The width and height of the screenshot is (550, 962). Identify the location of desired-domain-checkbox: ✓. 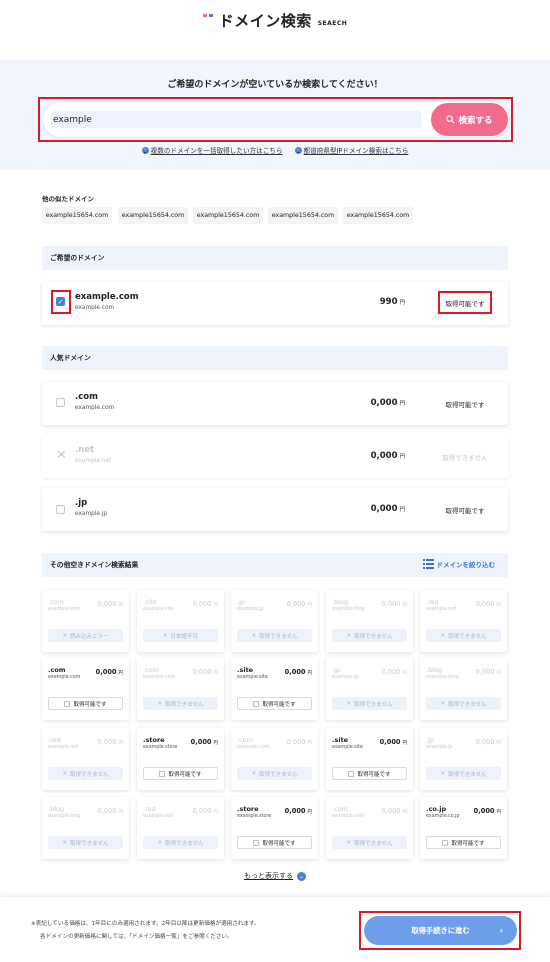
(60, 301).